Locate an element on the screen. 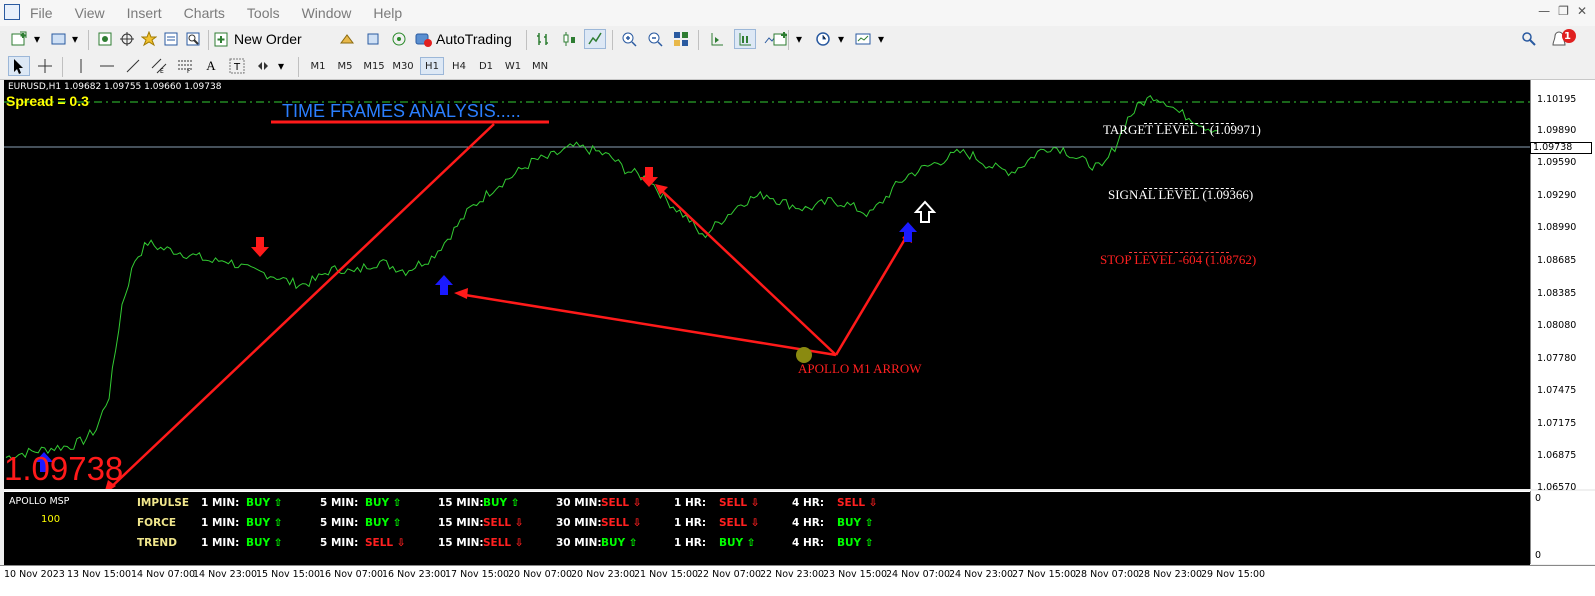  current-price-big: 1.09738 is located at coordinates (64, 468).